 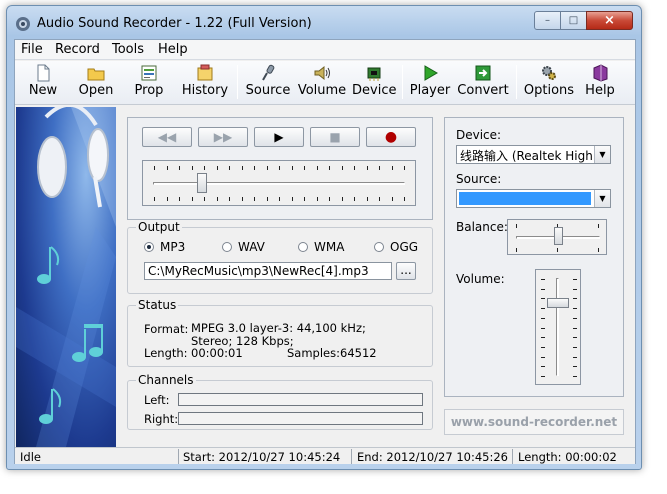 I want to click on transport-panel: ◀◀ ▶▶ ▶ ■ ●, so click(x=280, y=168).